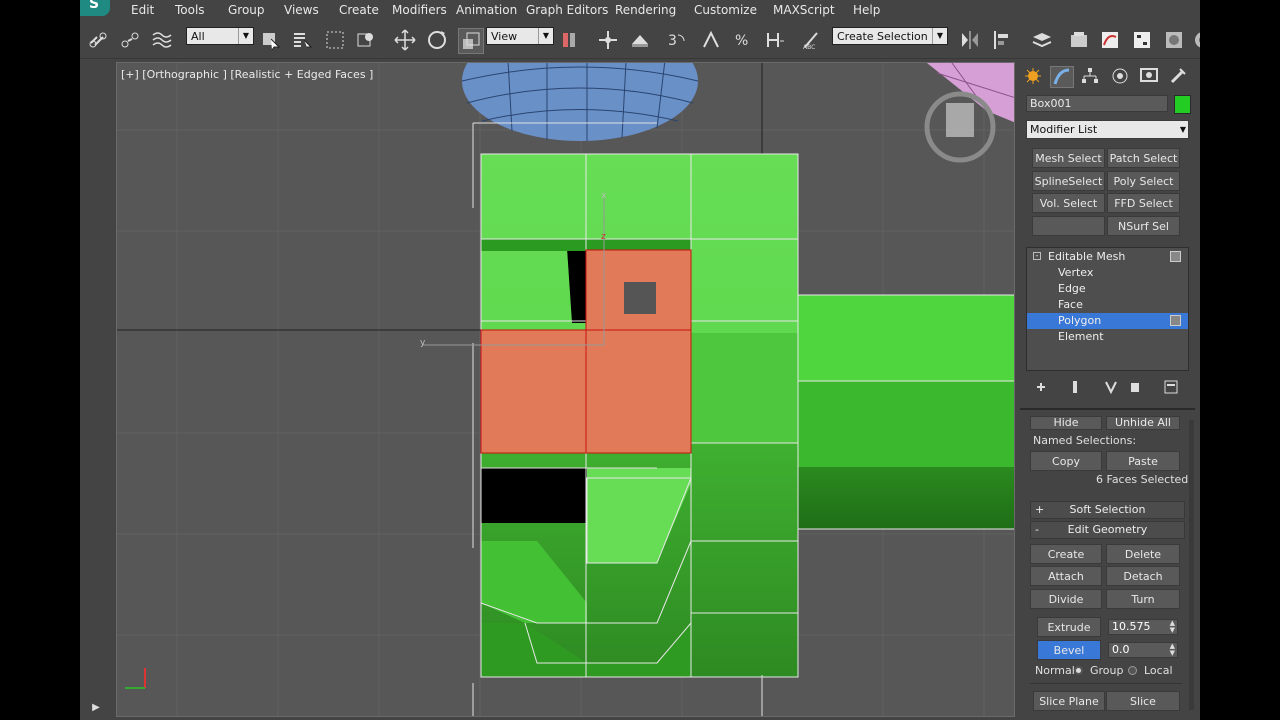 This screenshot has width=1280, height=720. Describe the element at coordinates (1132, 670) in the screenshot. I see `normal-local-radio` at that location.